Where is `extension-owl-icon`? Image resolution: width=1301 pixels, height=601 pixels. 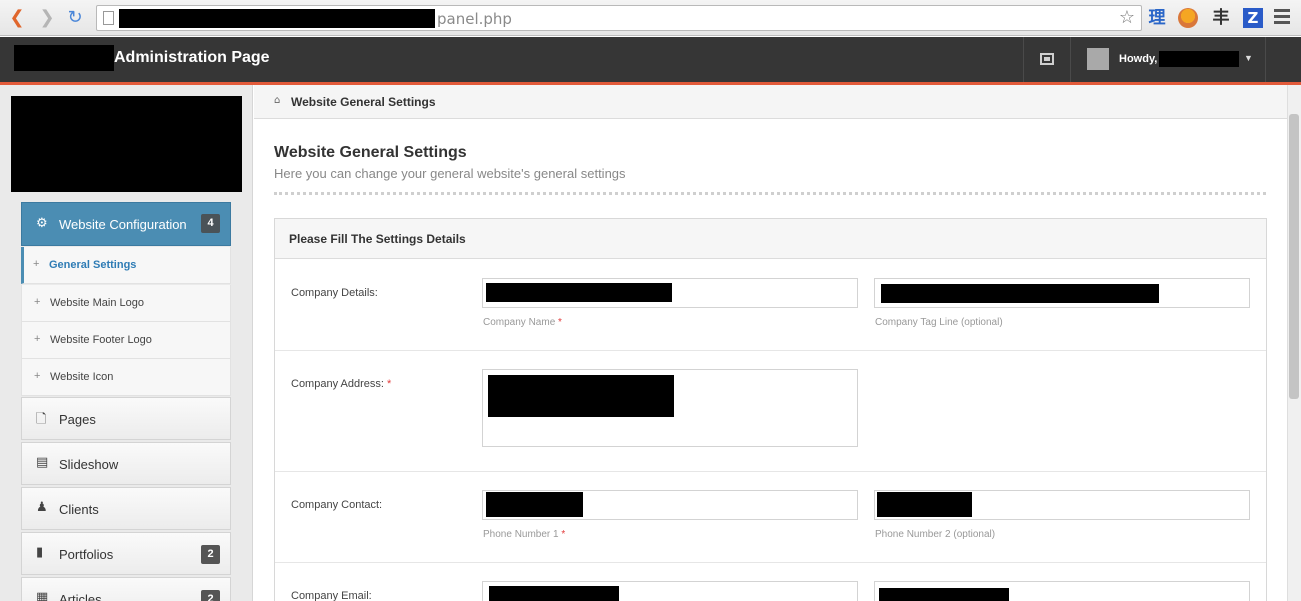 extension-owl-icon is located at coordinates (1188, 18).